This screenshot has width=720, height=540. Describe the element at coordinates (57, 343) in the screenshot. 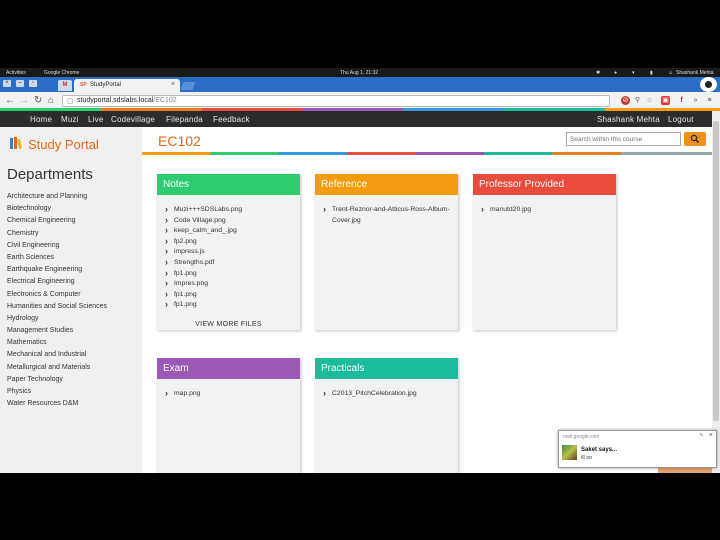

I see `department-item: Mathematics` at that location.